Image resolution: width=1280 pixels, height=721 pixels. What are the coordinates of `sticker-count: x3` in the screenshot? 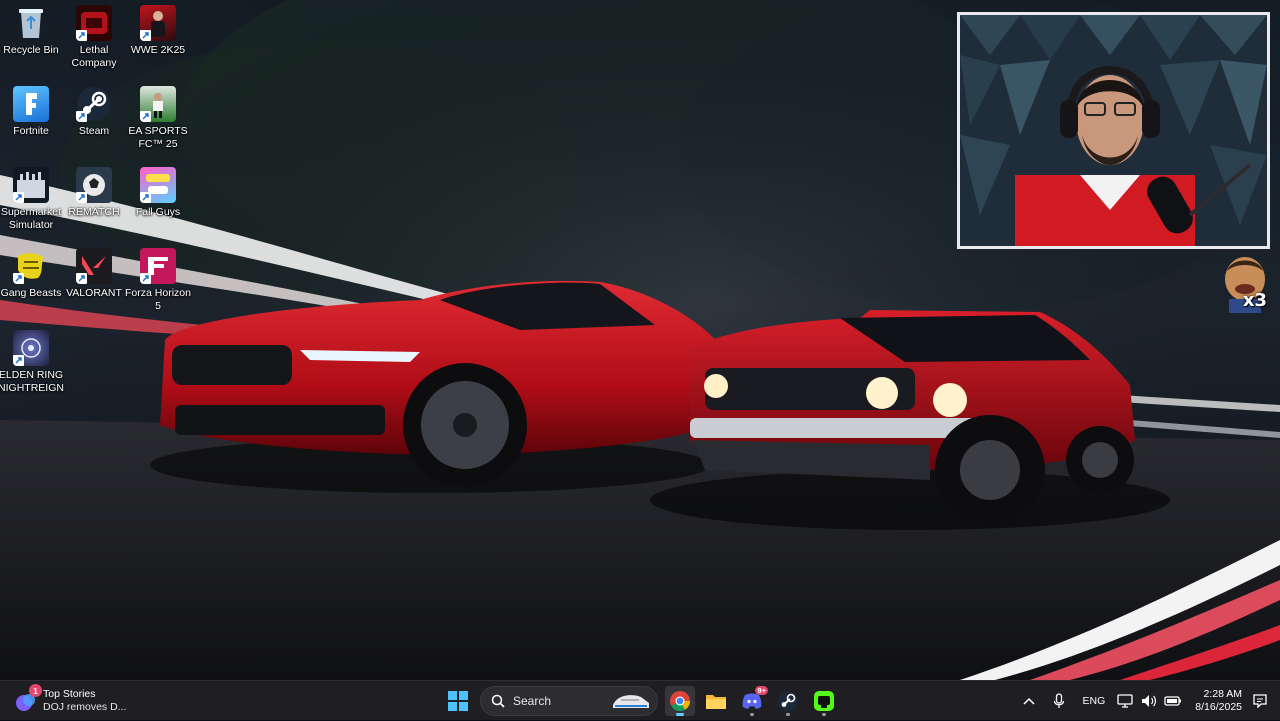 It's located at (1254, 300).